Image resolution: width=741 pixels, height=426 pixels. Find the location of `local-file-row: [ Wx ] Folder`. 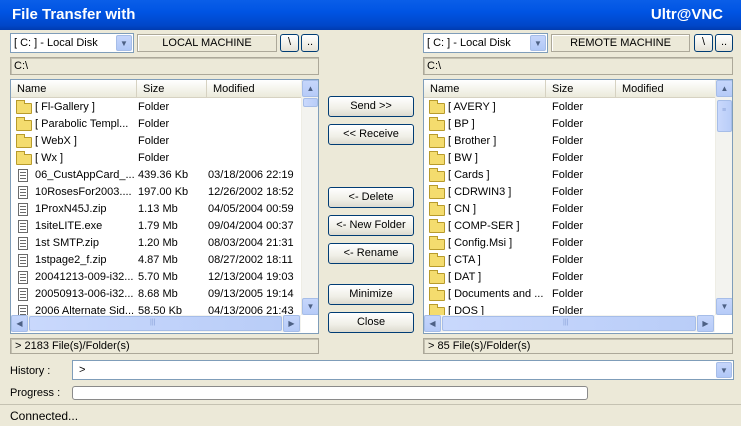

local-file-row: [ Wx ] Folder is located at coordinates (156, 158).